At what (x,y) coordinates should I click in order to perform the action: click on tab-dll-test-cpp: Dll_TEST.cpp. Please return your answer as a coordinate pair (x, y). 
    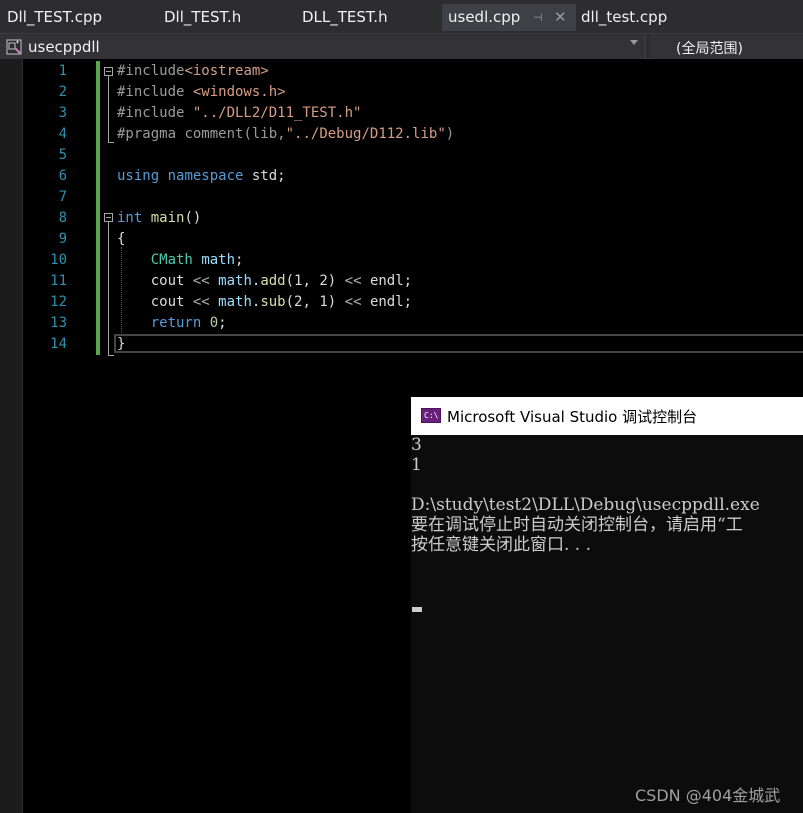
    Looking at the image, I should click on (54, 17).